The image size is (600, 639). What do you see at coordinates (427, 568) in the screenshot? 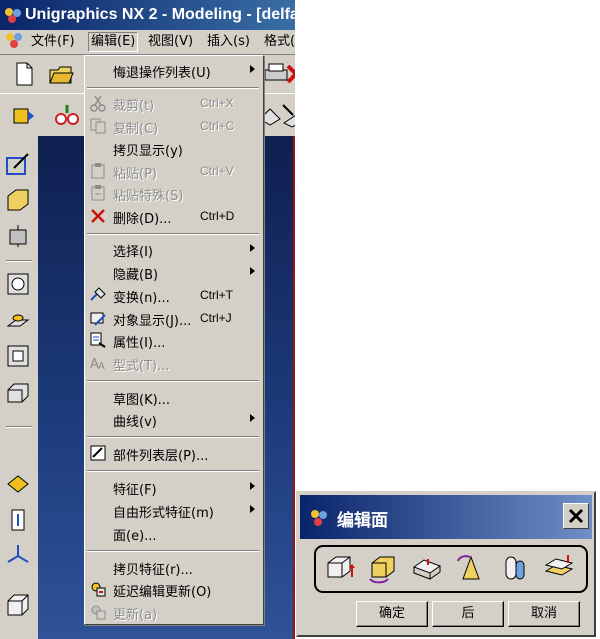
I see `offset-face-icon` at bounding box center [427, 568].